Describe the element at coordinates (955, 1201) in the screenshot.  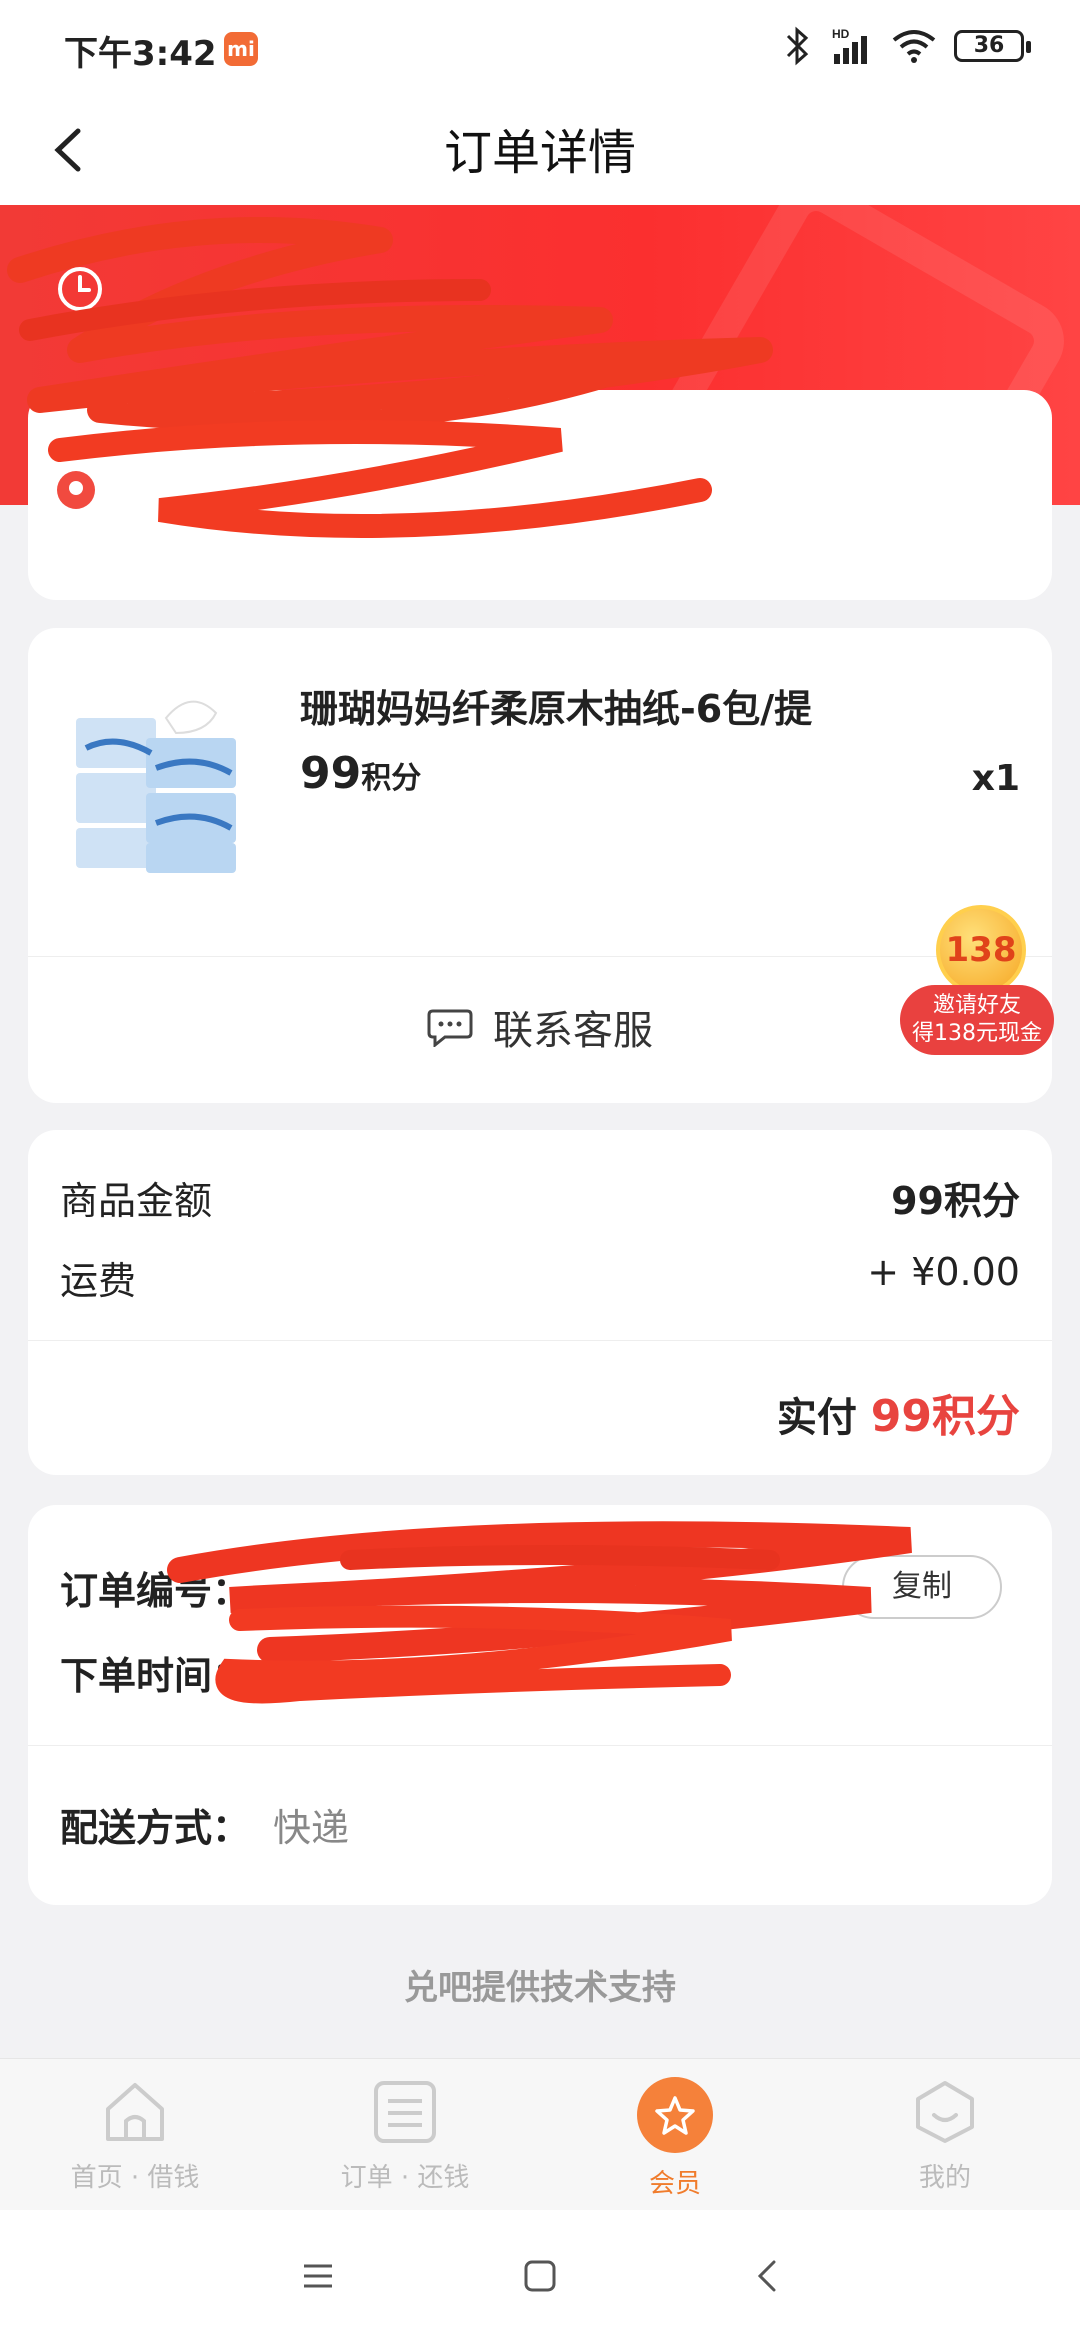
I see `goods-amount-value: 99积分` at that location.